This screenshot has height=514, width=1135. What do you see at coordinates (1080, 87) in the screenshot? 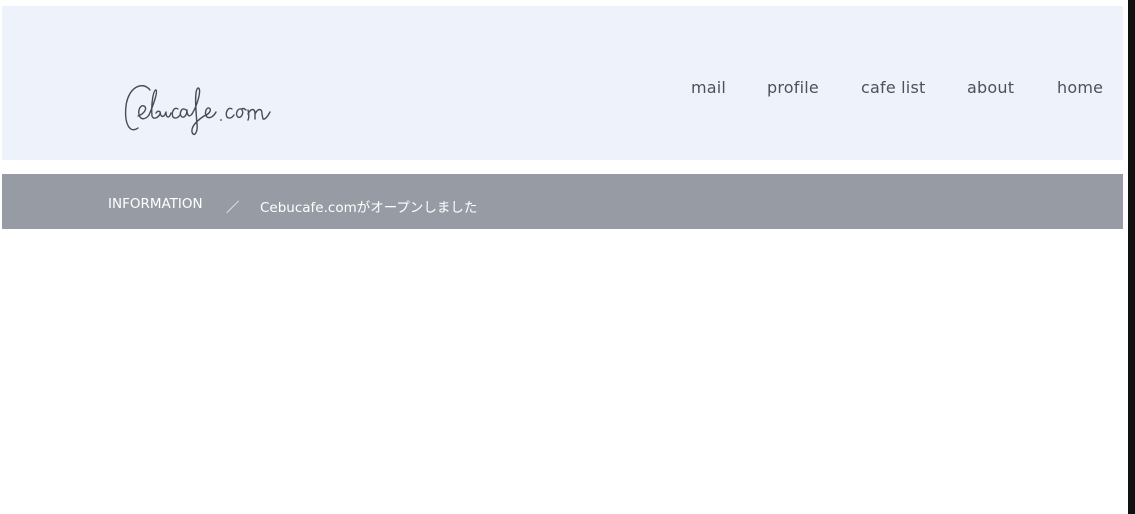
I see `nav-item-home: home` at bounding box center [1080, 87].